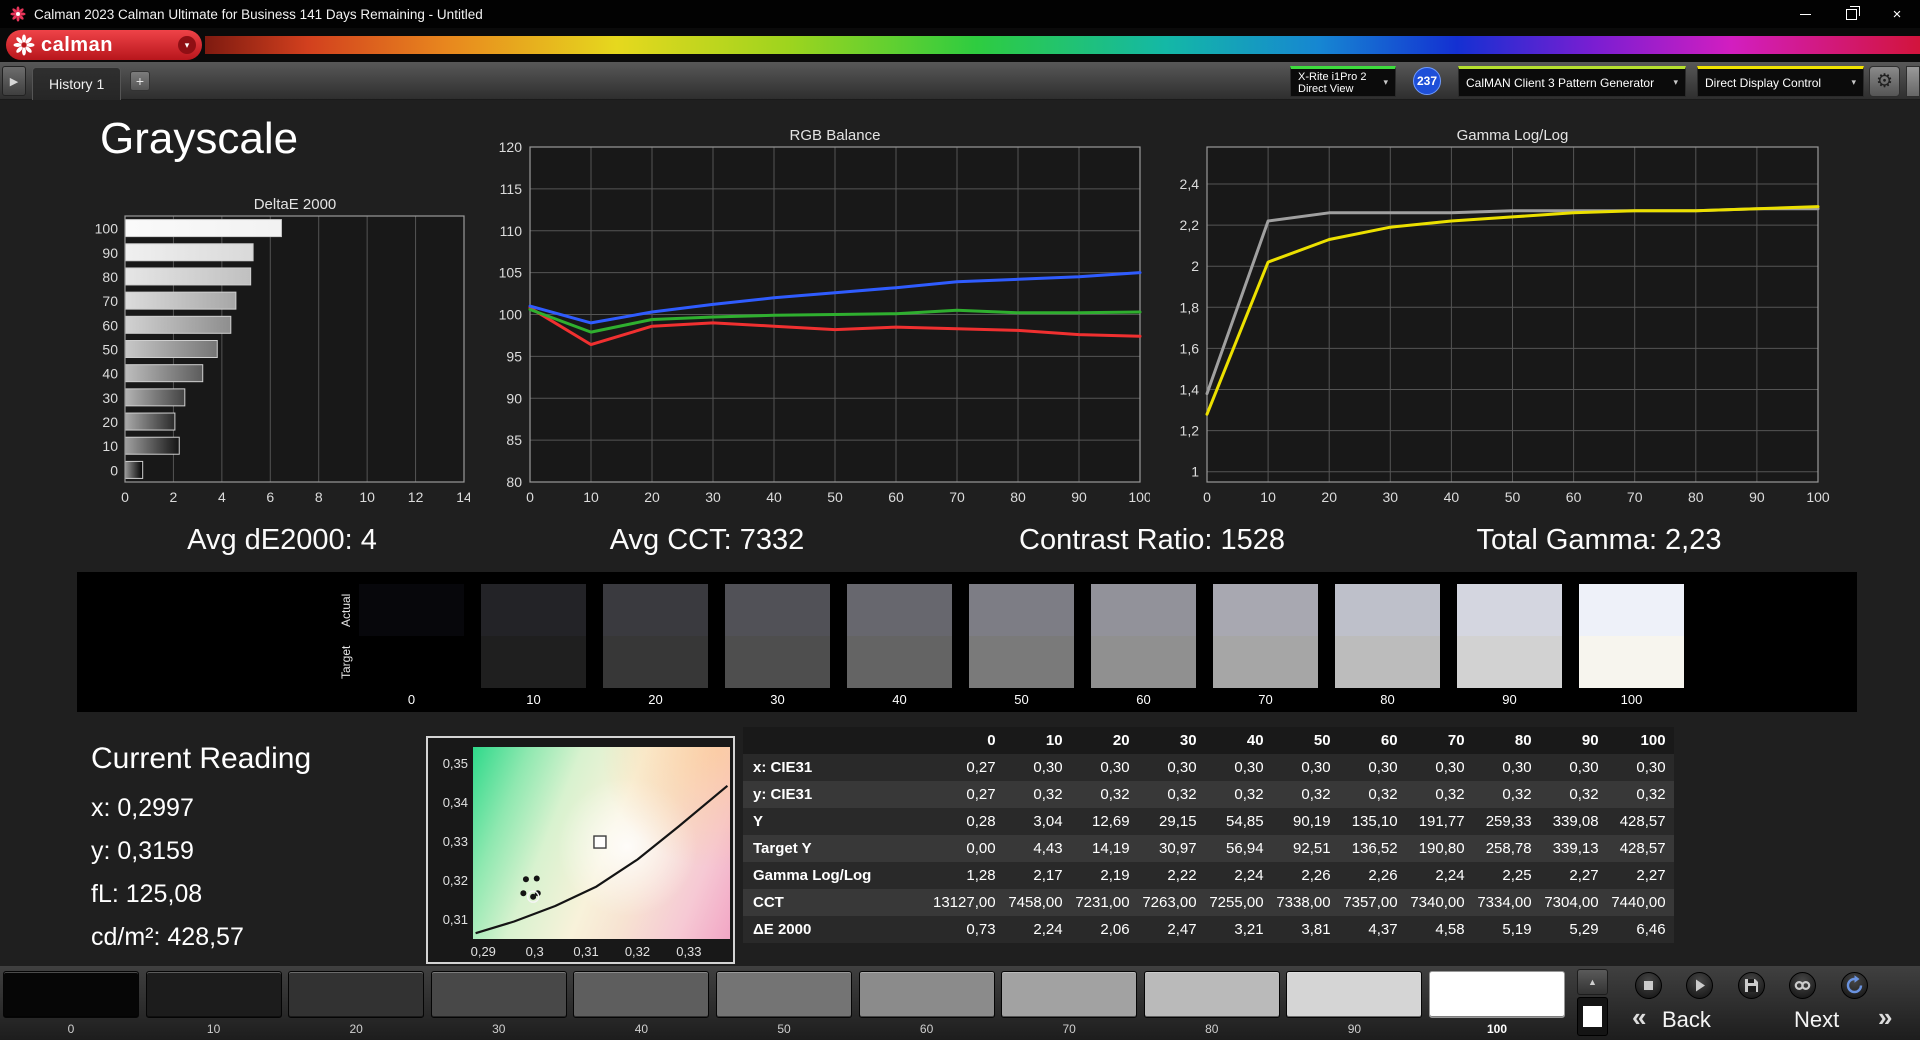 This screenshot has width=1920, height=1040. Describe the element at coordinates (1441, 848) in the screenshot. I see `table-cell: 190,80` at that location.